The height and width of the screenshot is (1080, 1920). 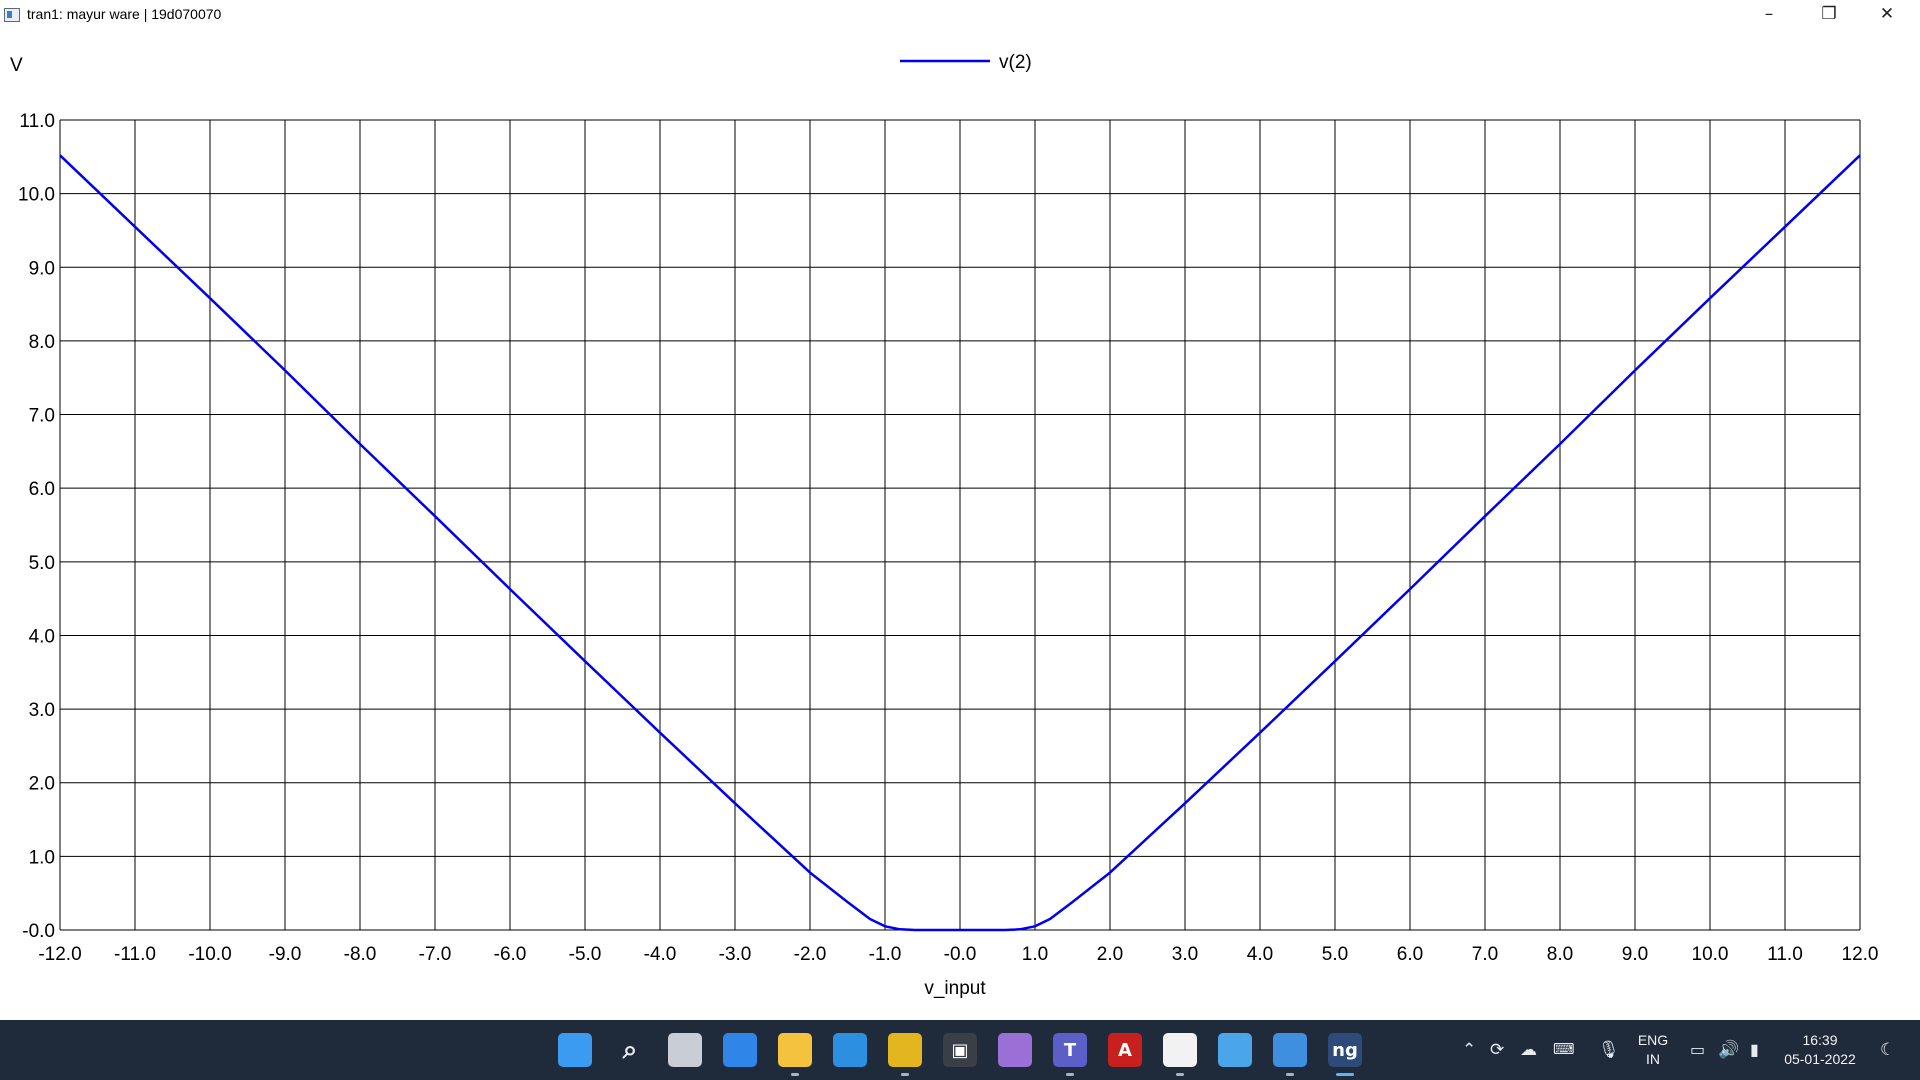 I want to click on battery-icon: ▮, so click(x=1754, y=1049).